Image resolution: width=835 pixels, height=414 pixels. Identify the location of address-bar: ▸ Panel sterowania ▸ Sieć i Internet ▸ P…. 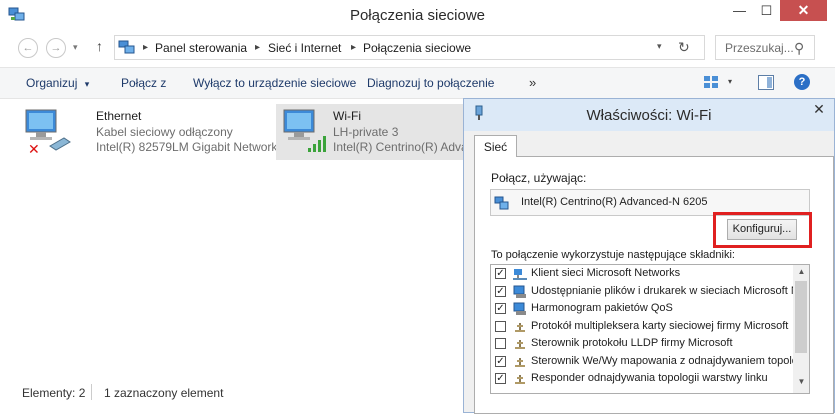
(409, 47).